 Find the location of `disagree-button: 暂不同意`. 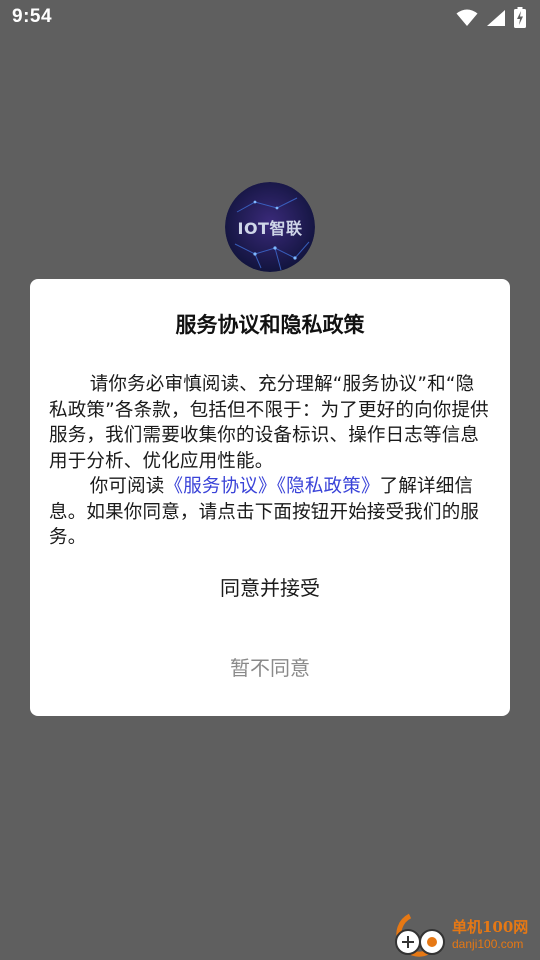

disagree-button: 暂不同意 is located at coordinates (270, 666).